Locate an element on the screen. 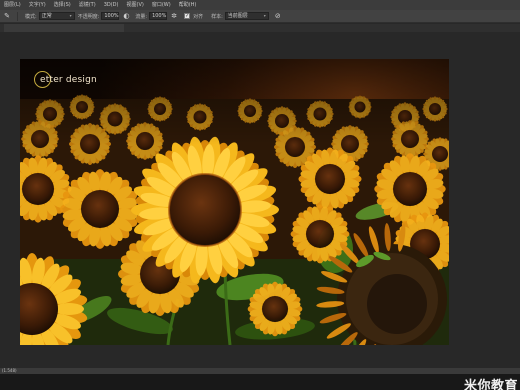 Image resolution: width=520 pixels, height=390 pixels. menu-view: 视图(V) is located at coordinates (135, 5).